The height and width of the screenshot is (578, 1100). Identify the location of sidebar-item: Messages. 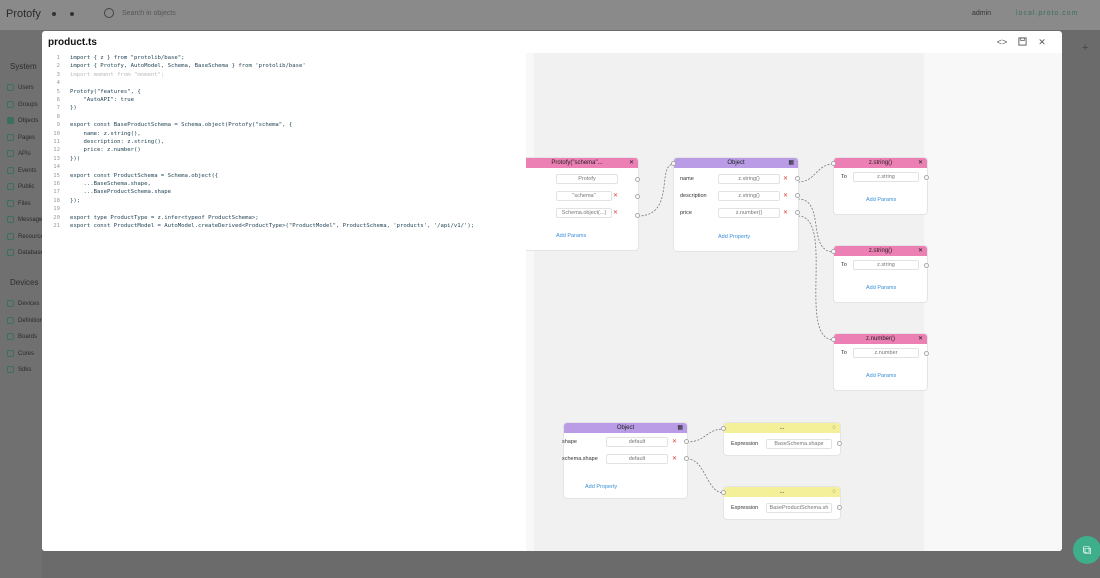
(26, 221).